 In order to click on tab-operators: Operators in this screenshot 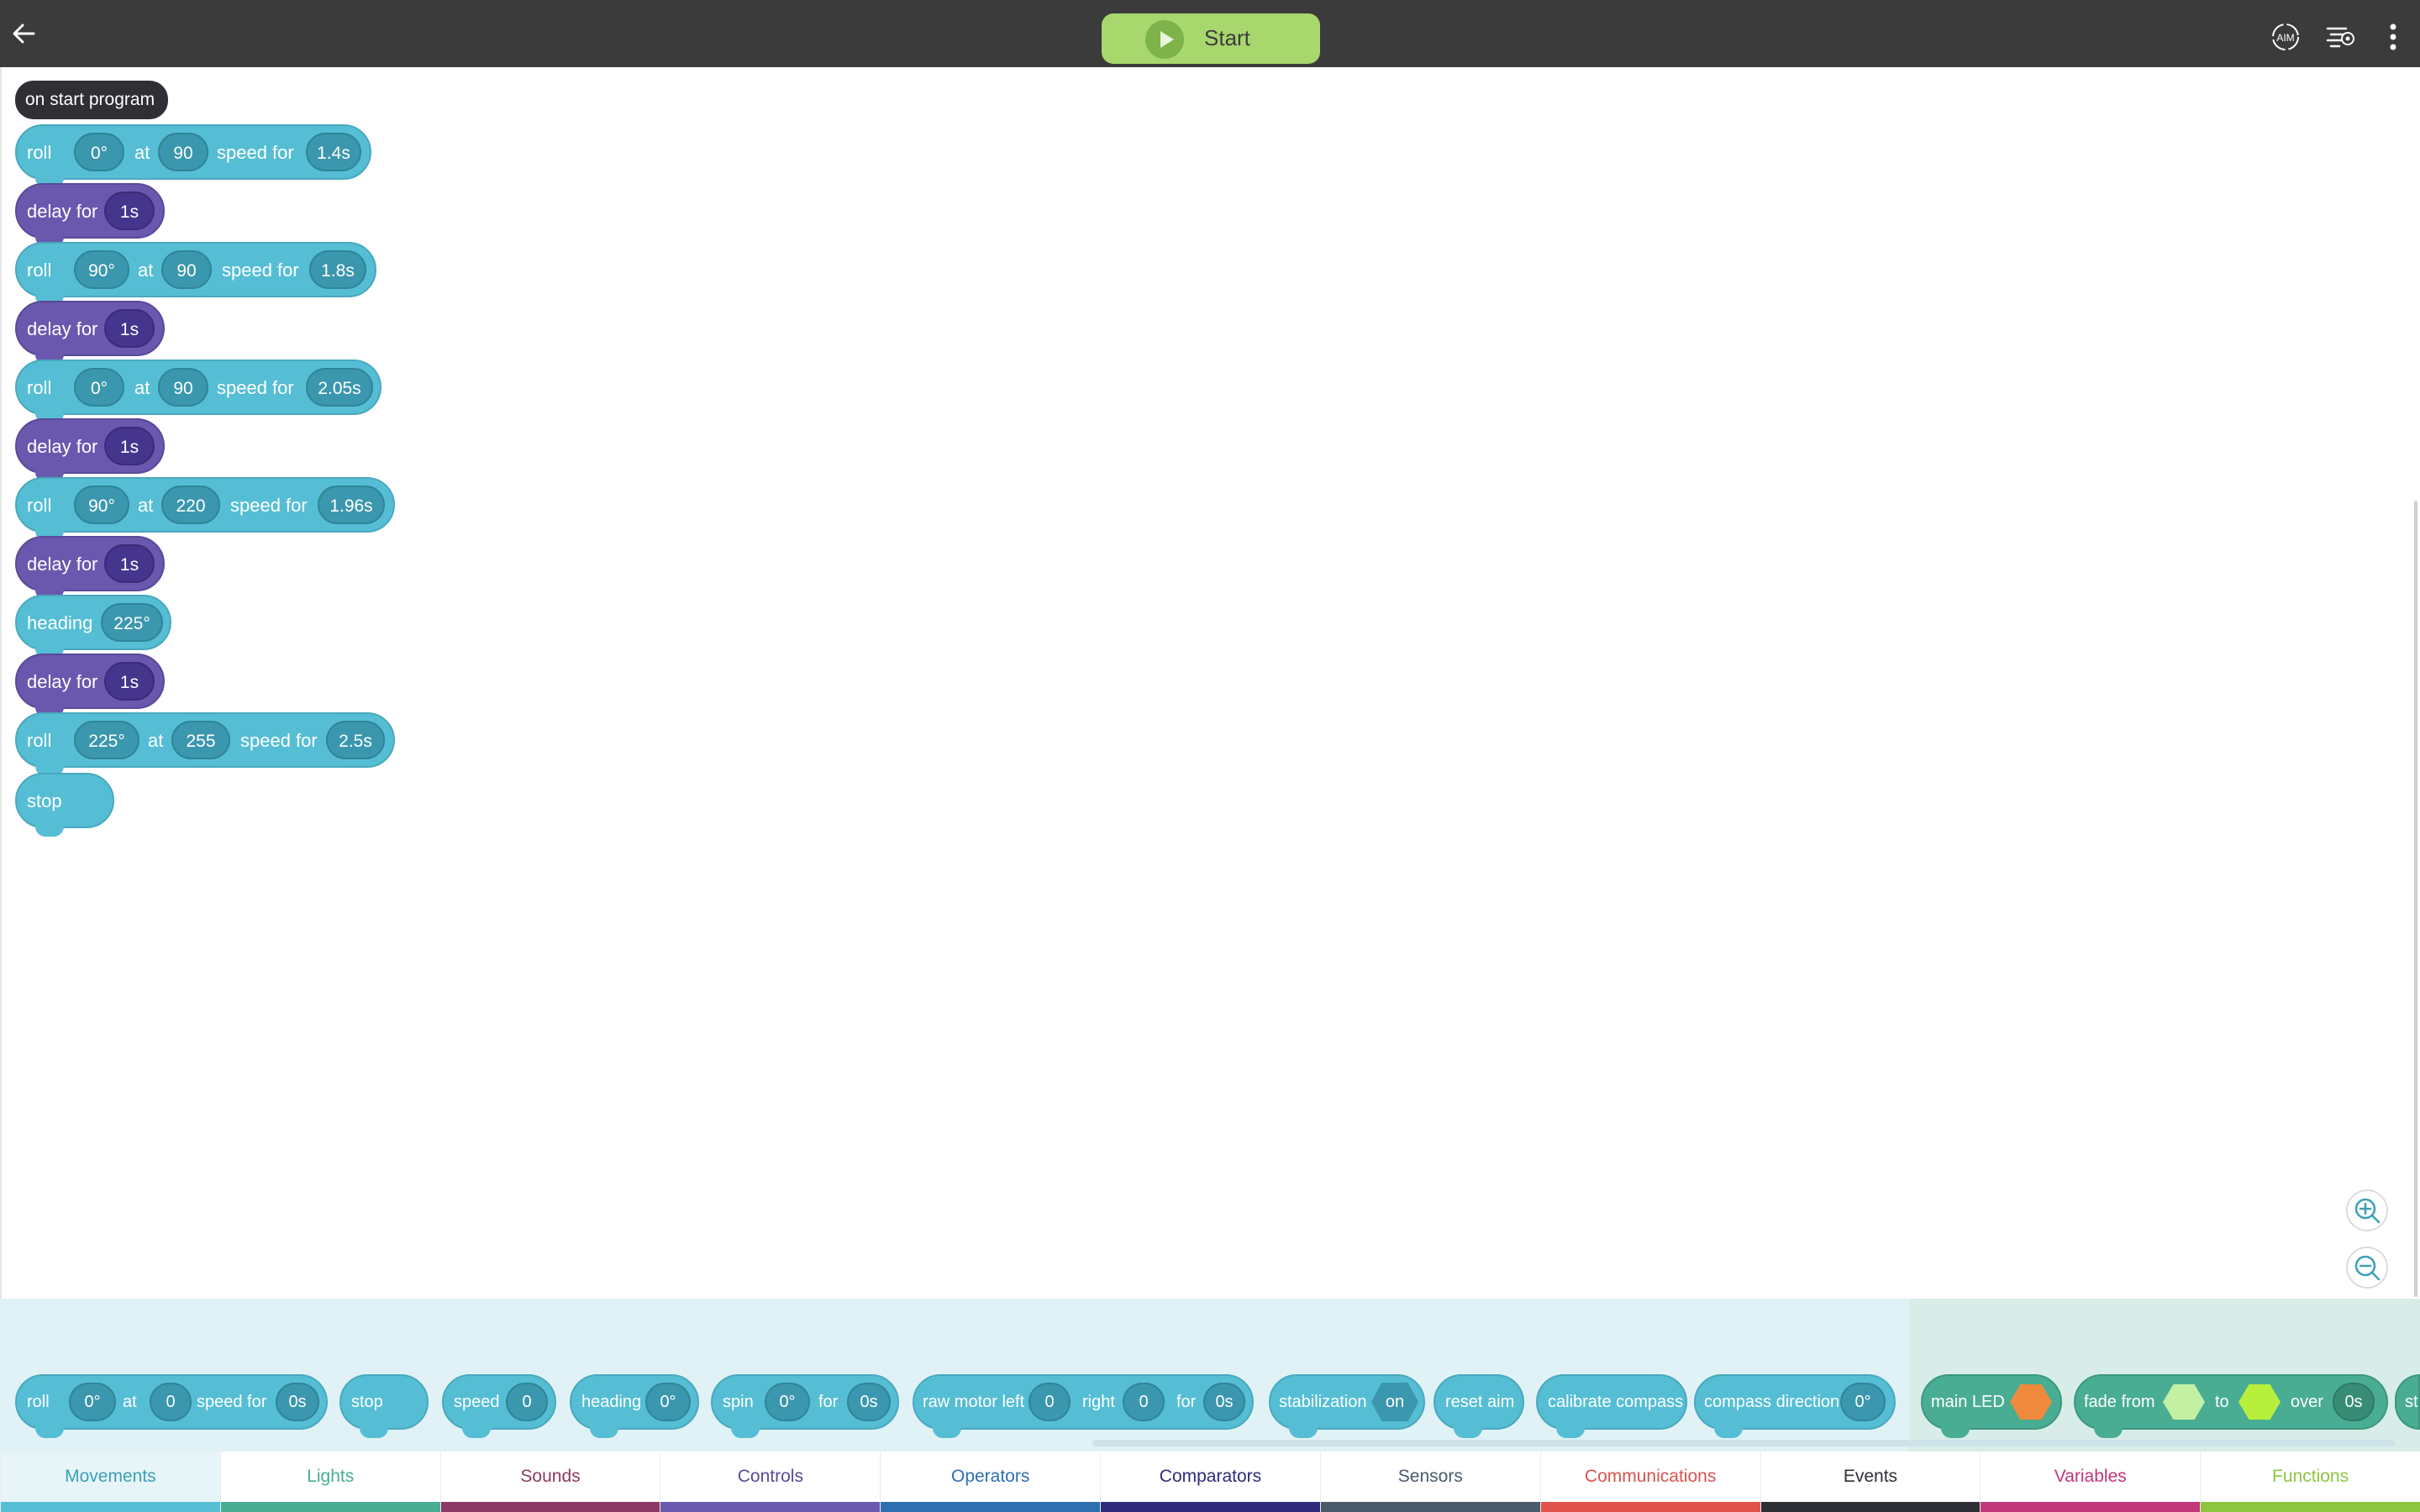, I will do `click(991, 1482)`.